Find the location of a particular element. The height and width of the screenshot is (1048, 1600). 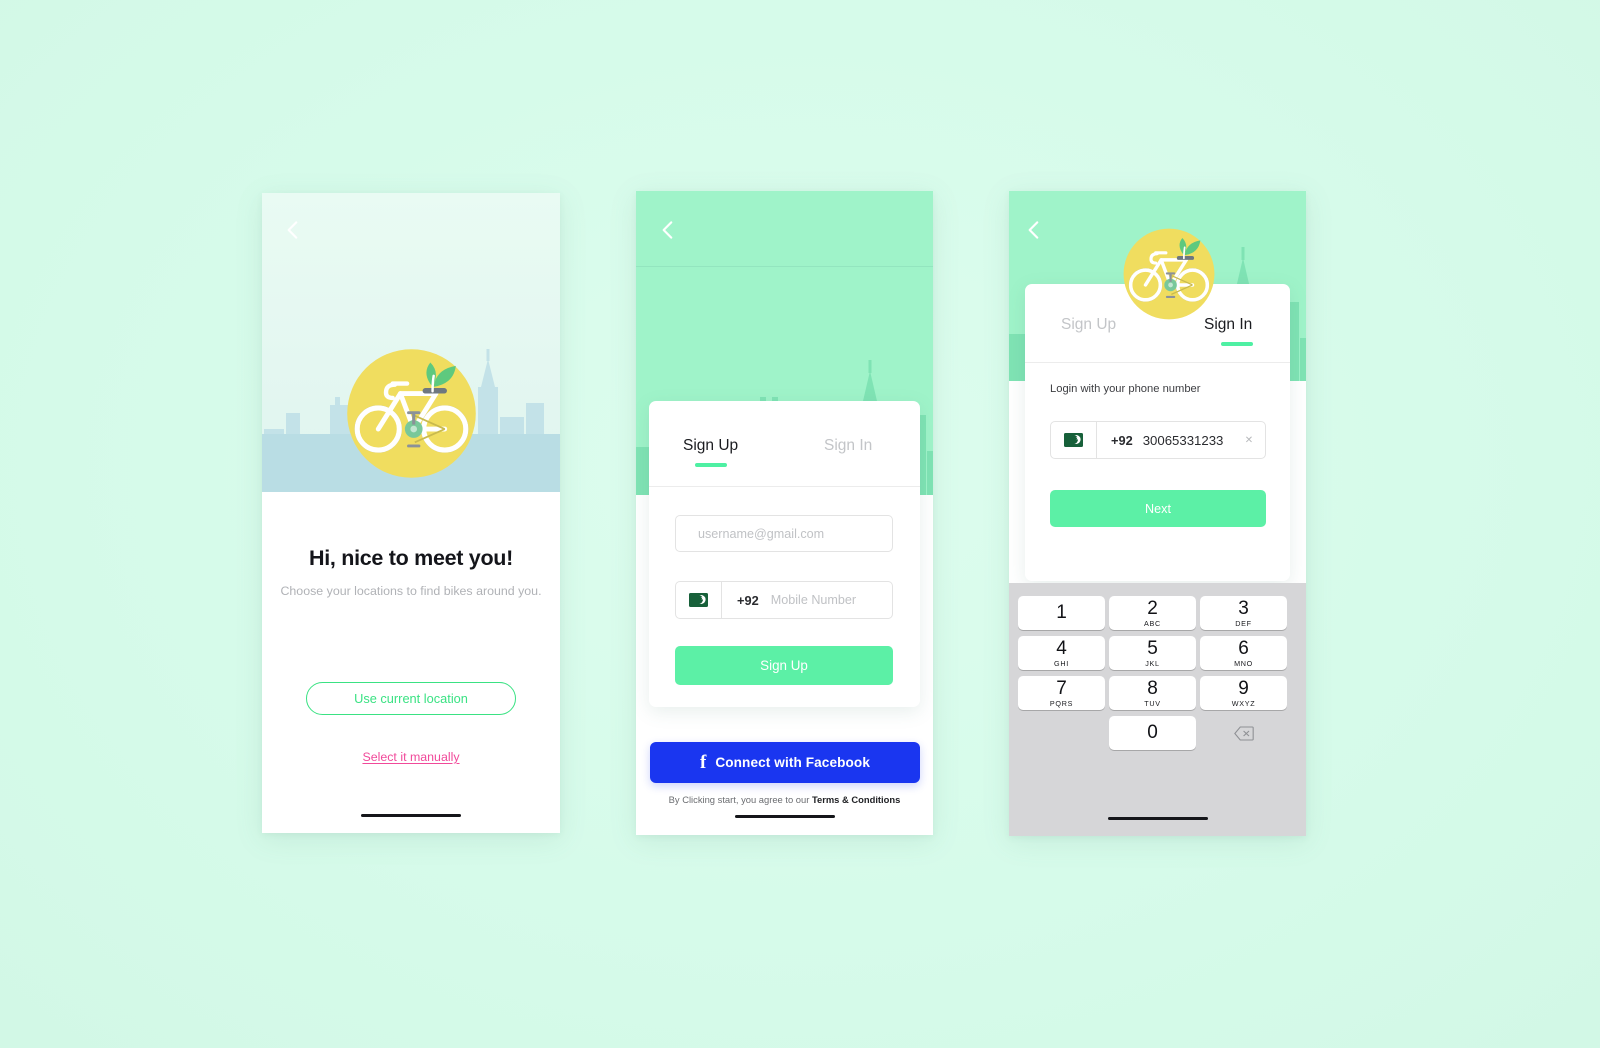

email-field: username@gmail.com is located at coordinates (784, 533).